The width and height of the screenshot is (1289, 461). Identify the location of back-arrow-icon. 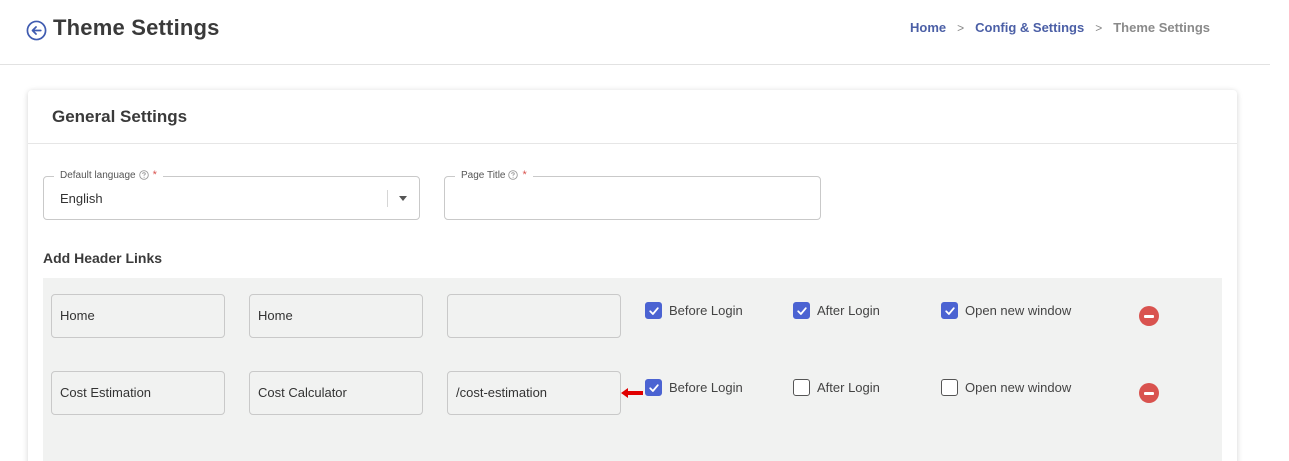
(36, 30).